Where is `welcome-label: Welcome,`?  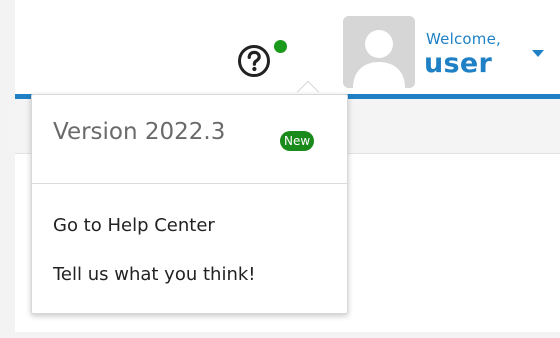
welcome-label: Welcome, is located at coordinates (463, 39).